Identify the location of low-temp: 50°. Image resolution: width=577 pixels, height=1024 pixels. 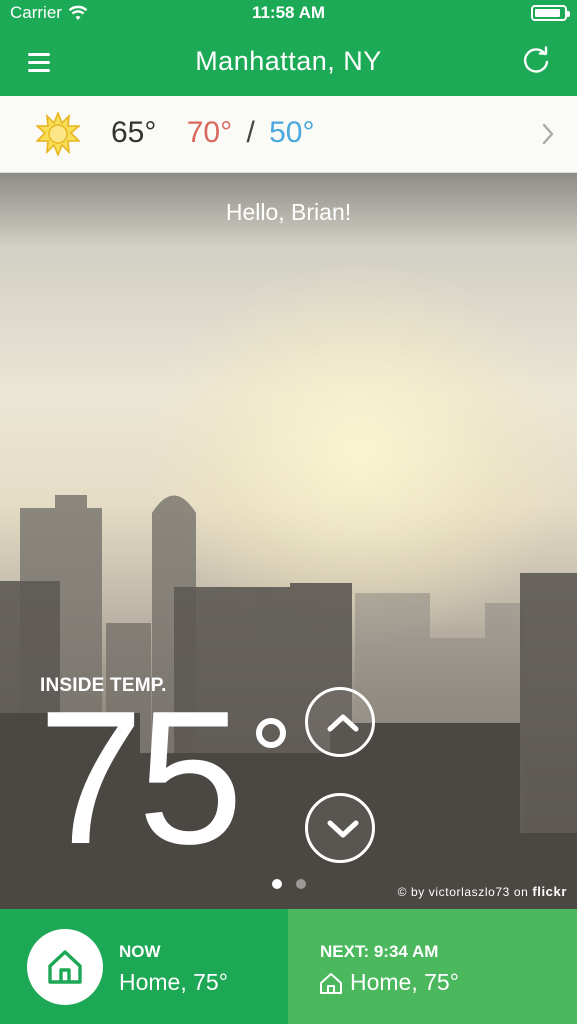
(292, 132).